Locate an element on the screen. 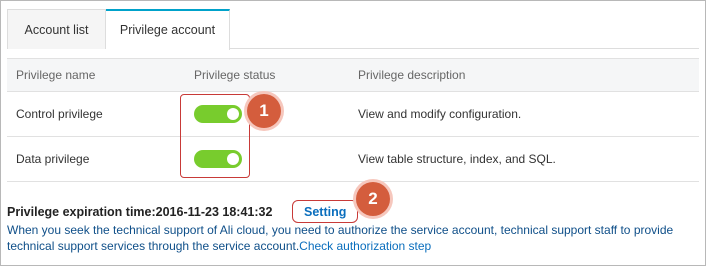 This screenshot has height=266, width=706. column-header-privilege-name: Privilege name is located at coordinates (56, 75).